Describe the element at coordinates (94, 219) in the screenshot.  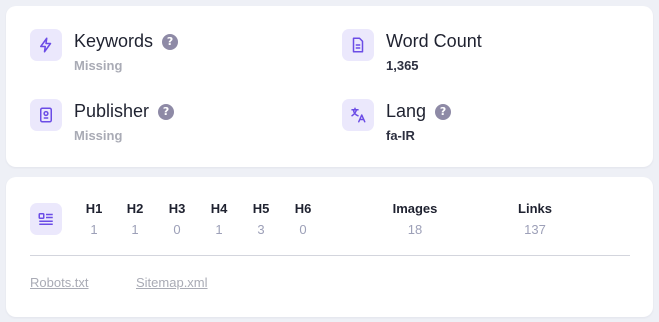
I see `heading-h1: H1 1` at that location.